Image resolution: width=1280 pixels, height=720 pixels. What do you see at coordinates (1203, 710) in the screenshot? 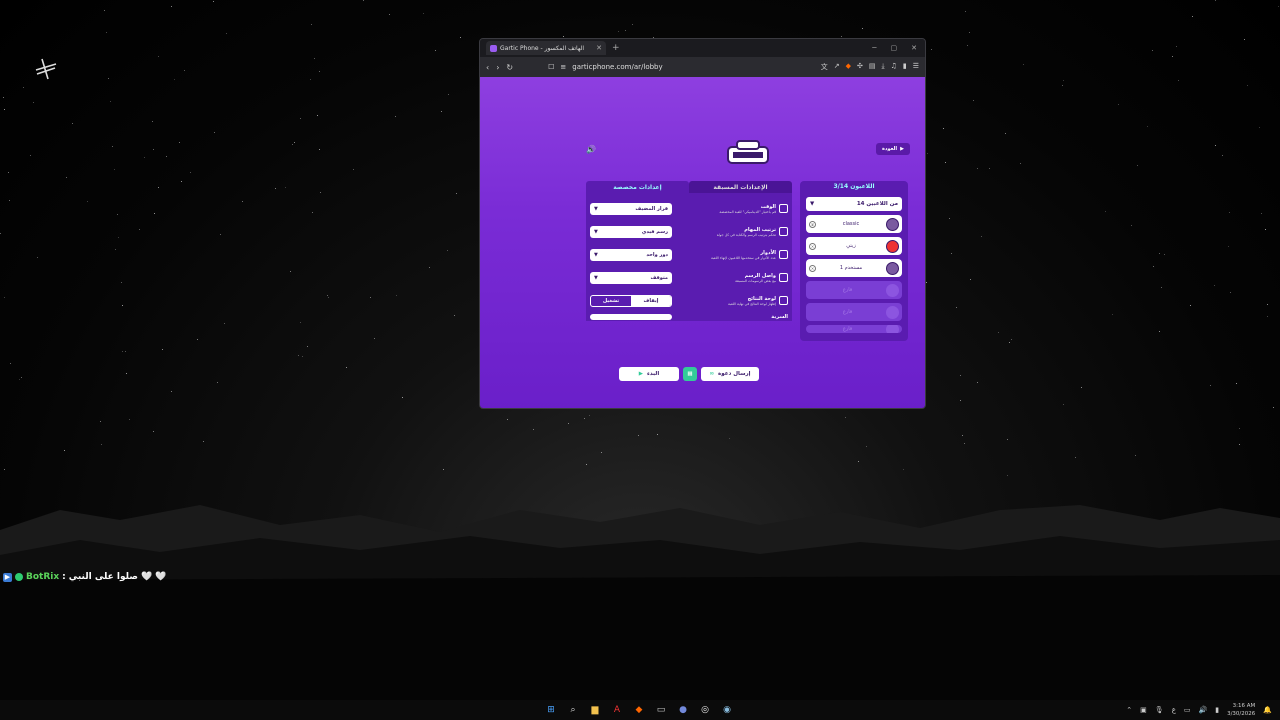
I see `volume-icon: 🔊` at bounding box center [1203, 710].